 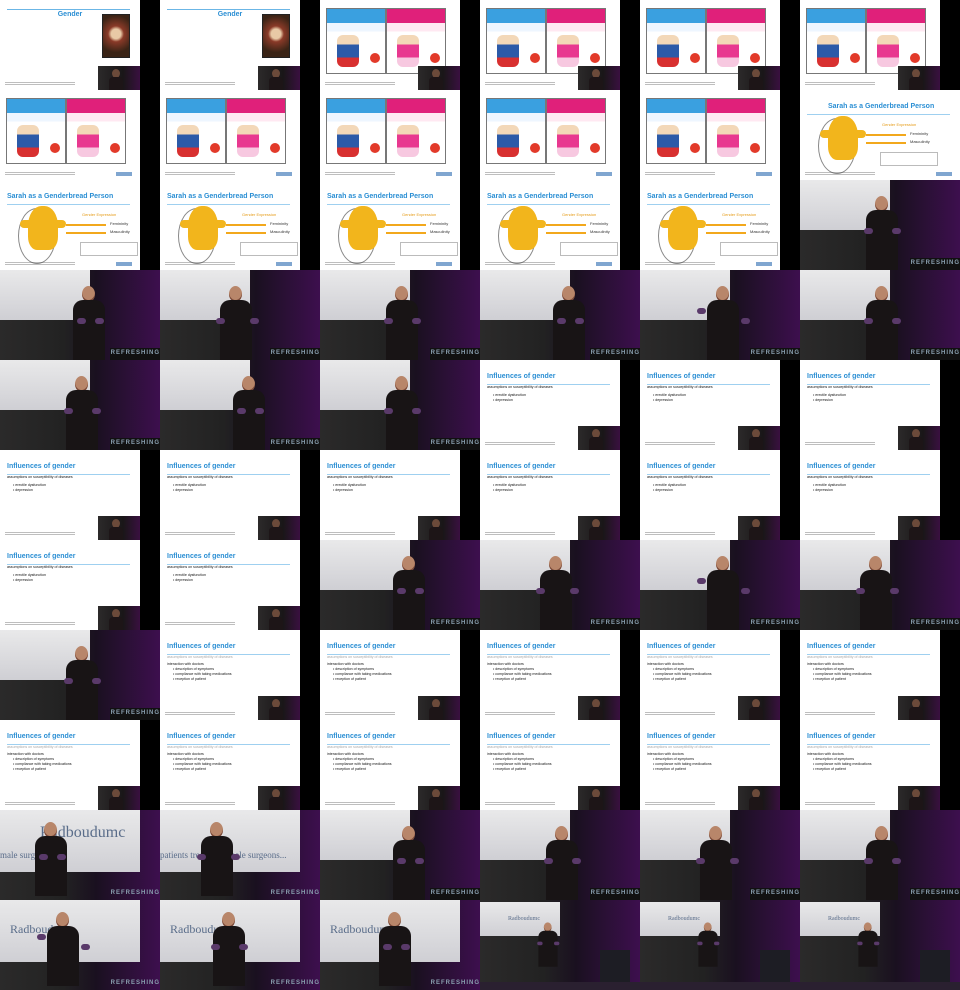 What do you see at coordinates (363, 228) in the screenshot?
I see `genderbread-figure` at bounding box center [363, 228].